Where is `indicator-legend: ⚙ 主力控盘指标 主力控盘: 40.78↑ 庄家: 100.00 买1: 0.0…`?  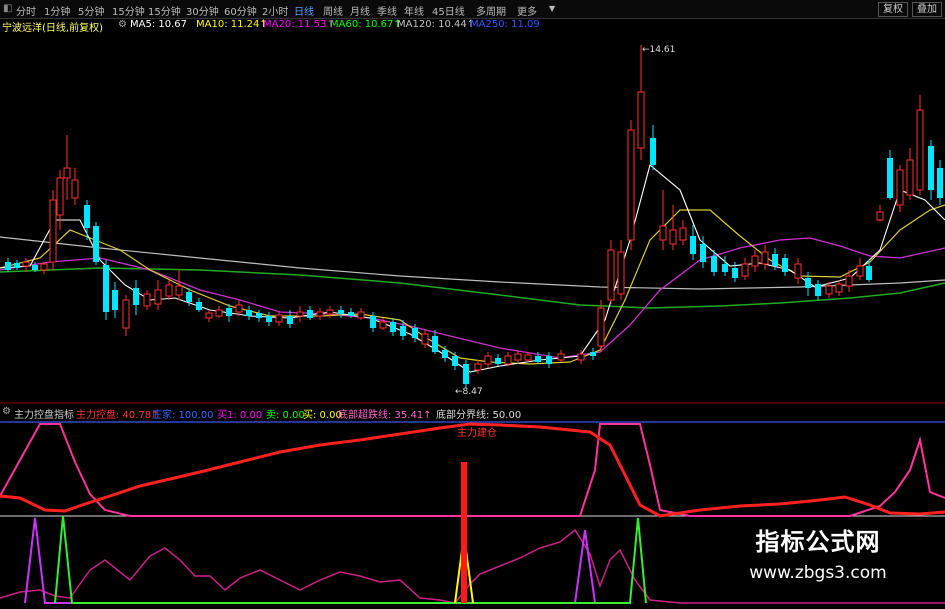
indicator-legend: ⚙ 主力控盘指标 主力控盘: 40.78↑ 庄家: 100.00 买1: 0.0… is located at coordinates (472, 413).